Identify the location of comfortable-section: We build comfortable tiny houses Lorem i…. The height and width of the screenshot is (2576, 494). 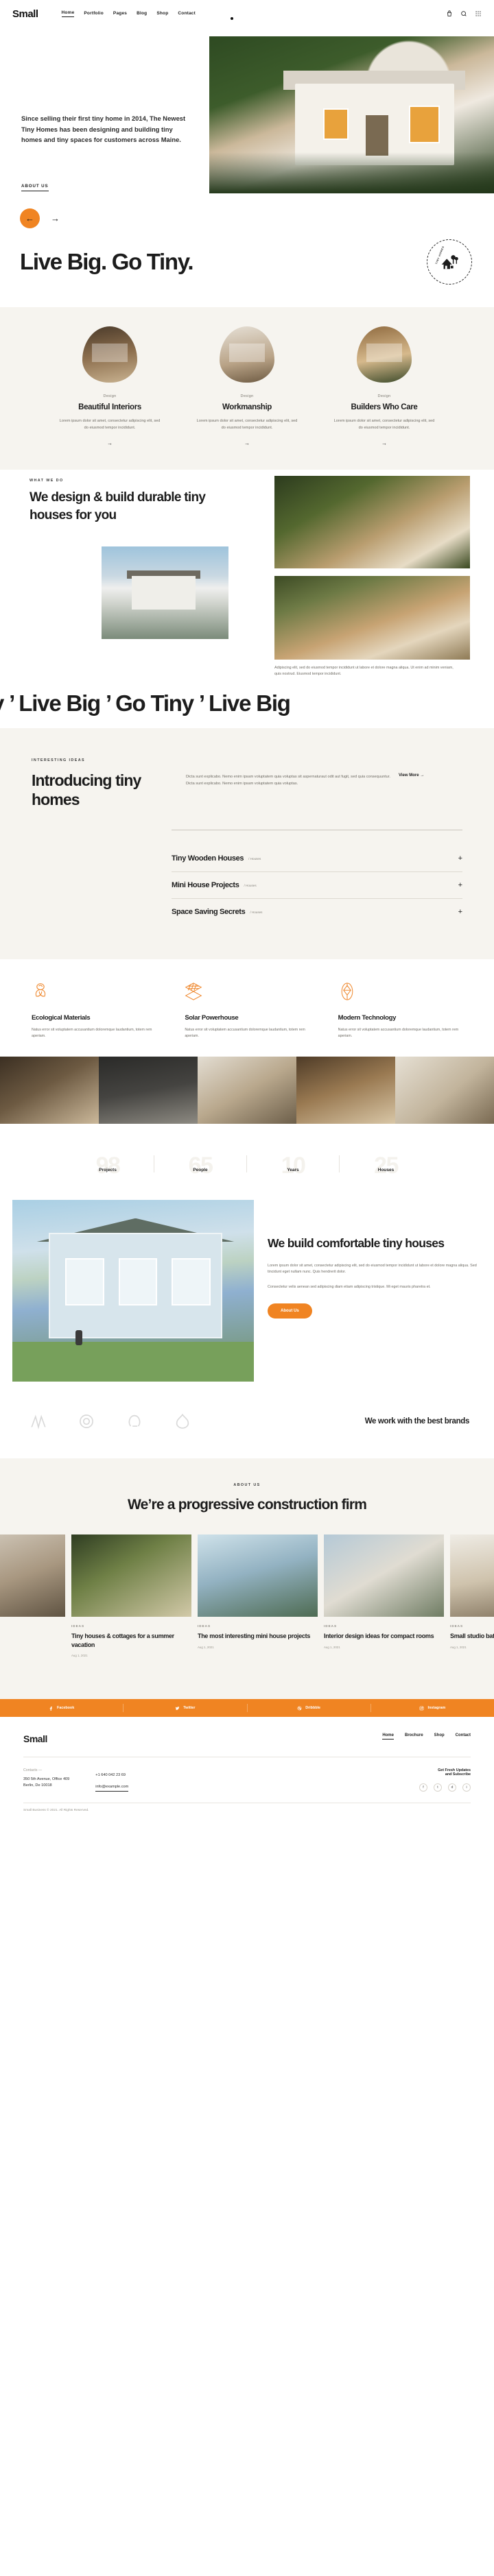
(247, 1291).